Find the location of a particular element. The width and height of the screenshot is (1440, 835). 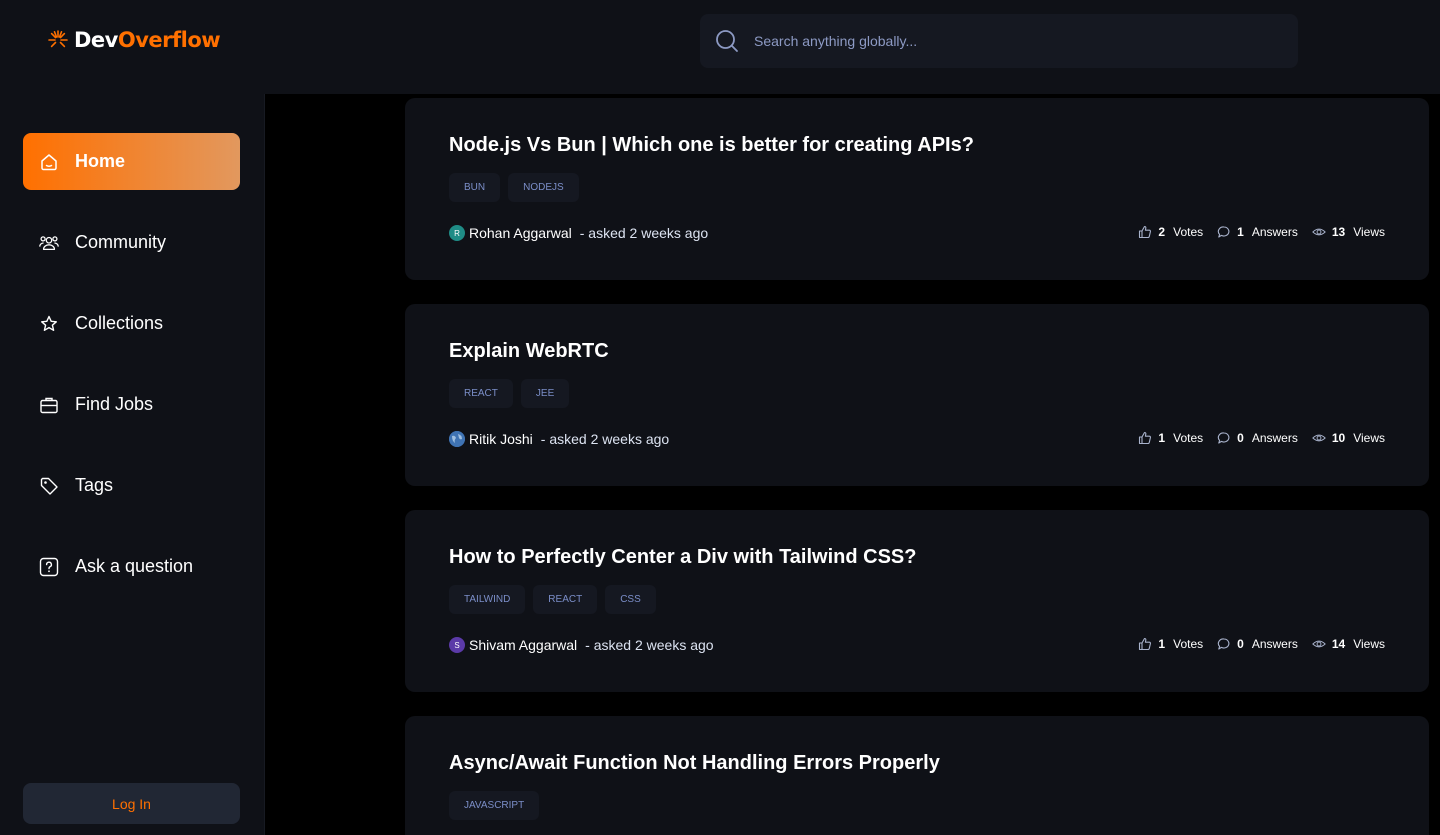

sidebar-item-label: Ask a question is located at coordinates (134, 566).